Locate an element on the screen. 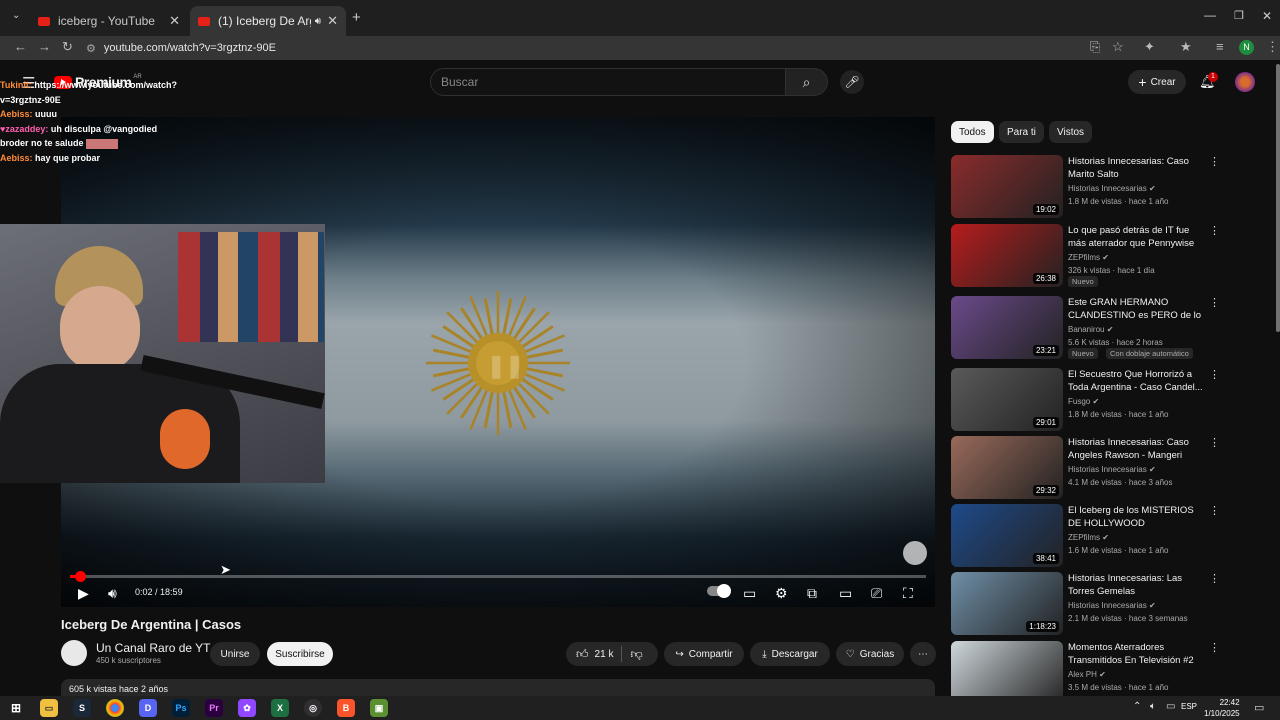  video-thumbnail: 23:21 is located at coordinates (1007, 327).